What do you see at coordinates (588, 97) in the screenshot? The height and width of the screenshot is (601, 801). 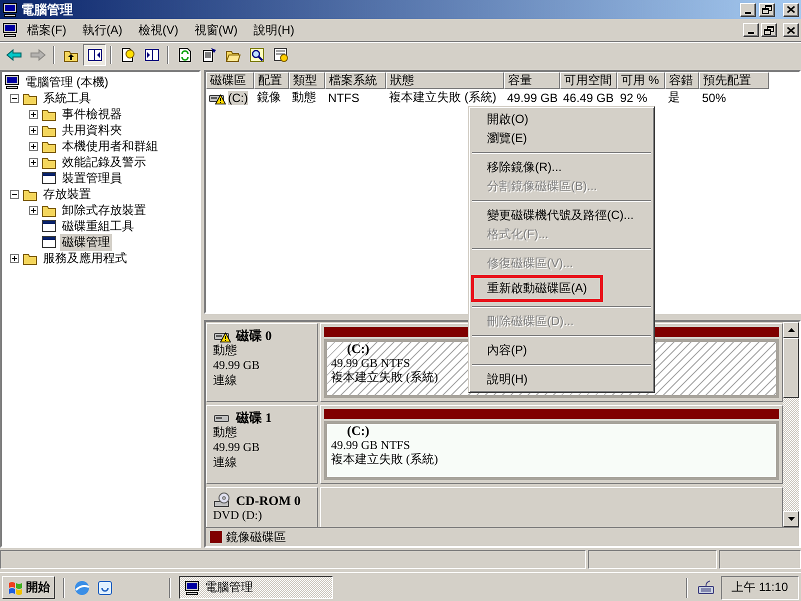 I see `table-cell: 46.49 GB` at bounding box center [588, 97].